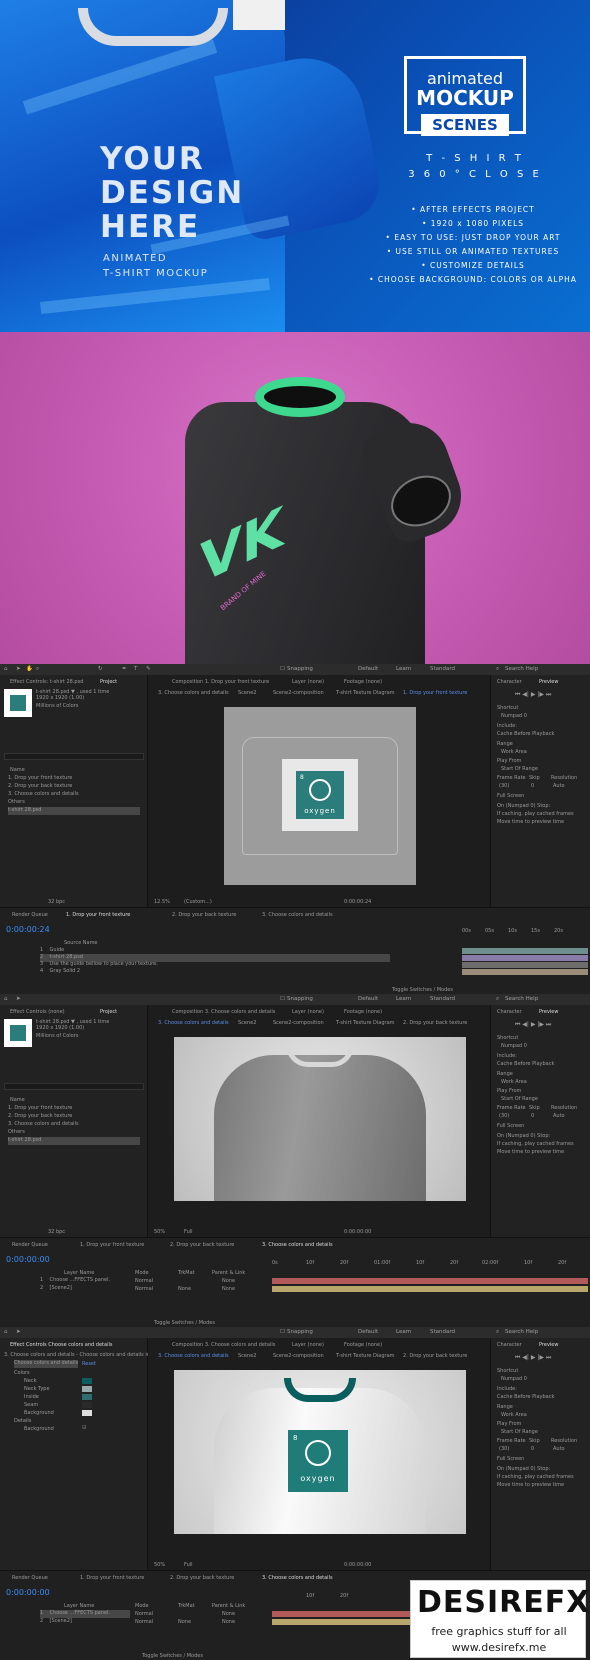 Image resolution: width=590 pixels, height=1660 pixels. Describe the element at coordinates (435, 1356) in the screenshot. I see `breadcrumb: 2. Drop your back texture` at that location.